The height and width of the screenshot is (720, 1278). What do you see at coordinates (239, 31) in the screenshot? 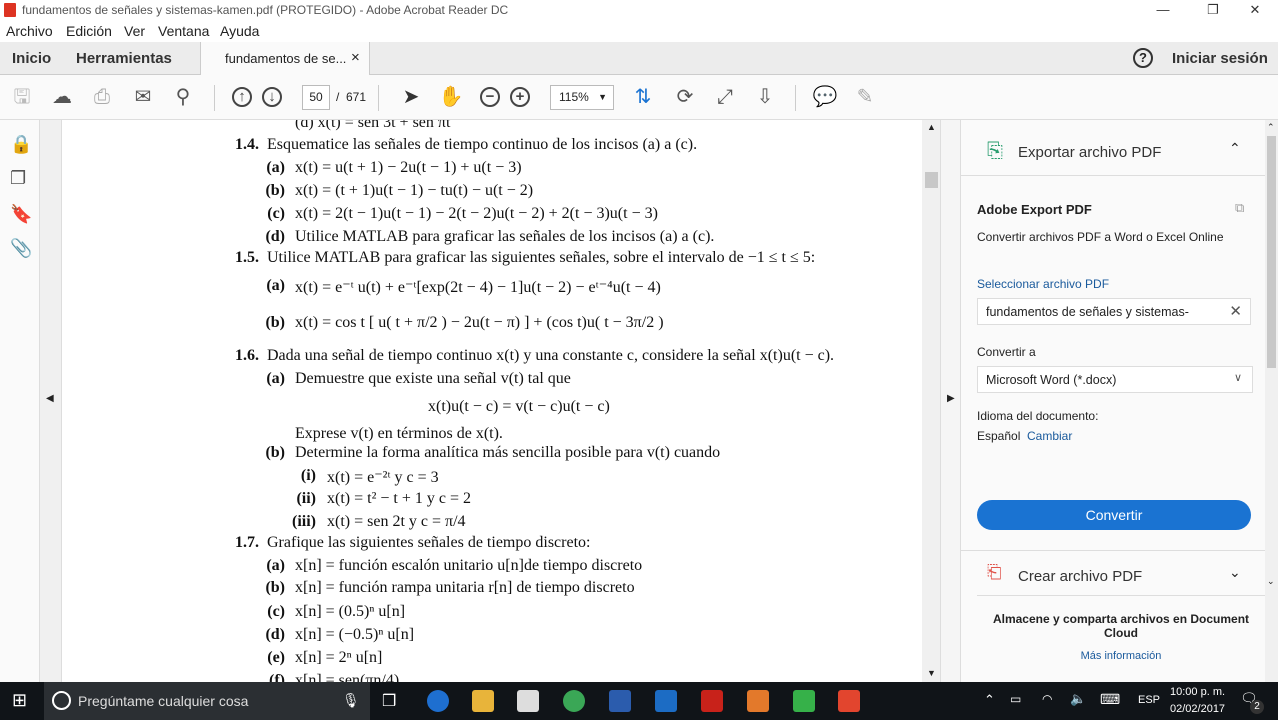
I see `menu-ayuda: Ayuda` at bounding box center [239, 31].